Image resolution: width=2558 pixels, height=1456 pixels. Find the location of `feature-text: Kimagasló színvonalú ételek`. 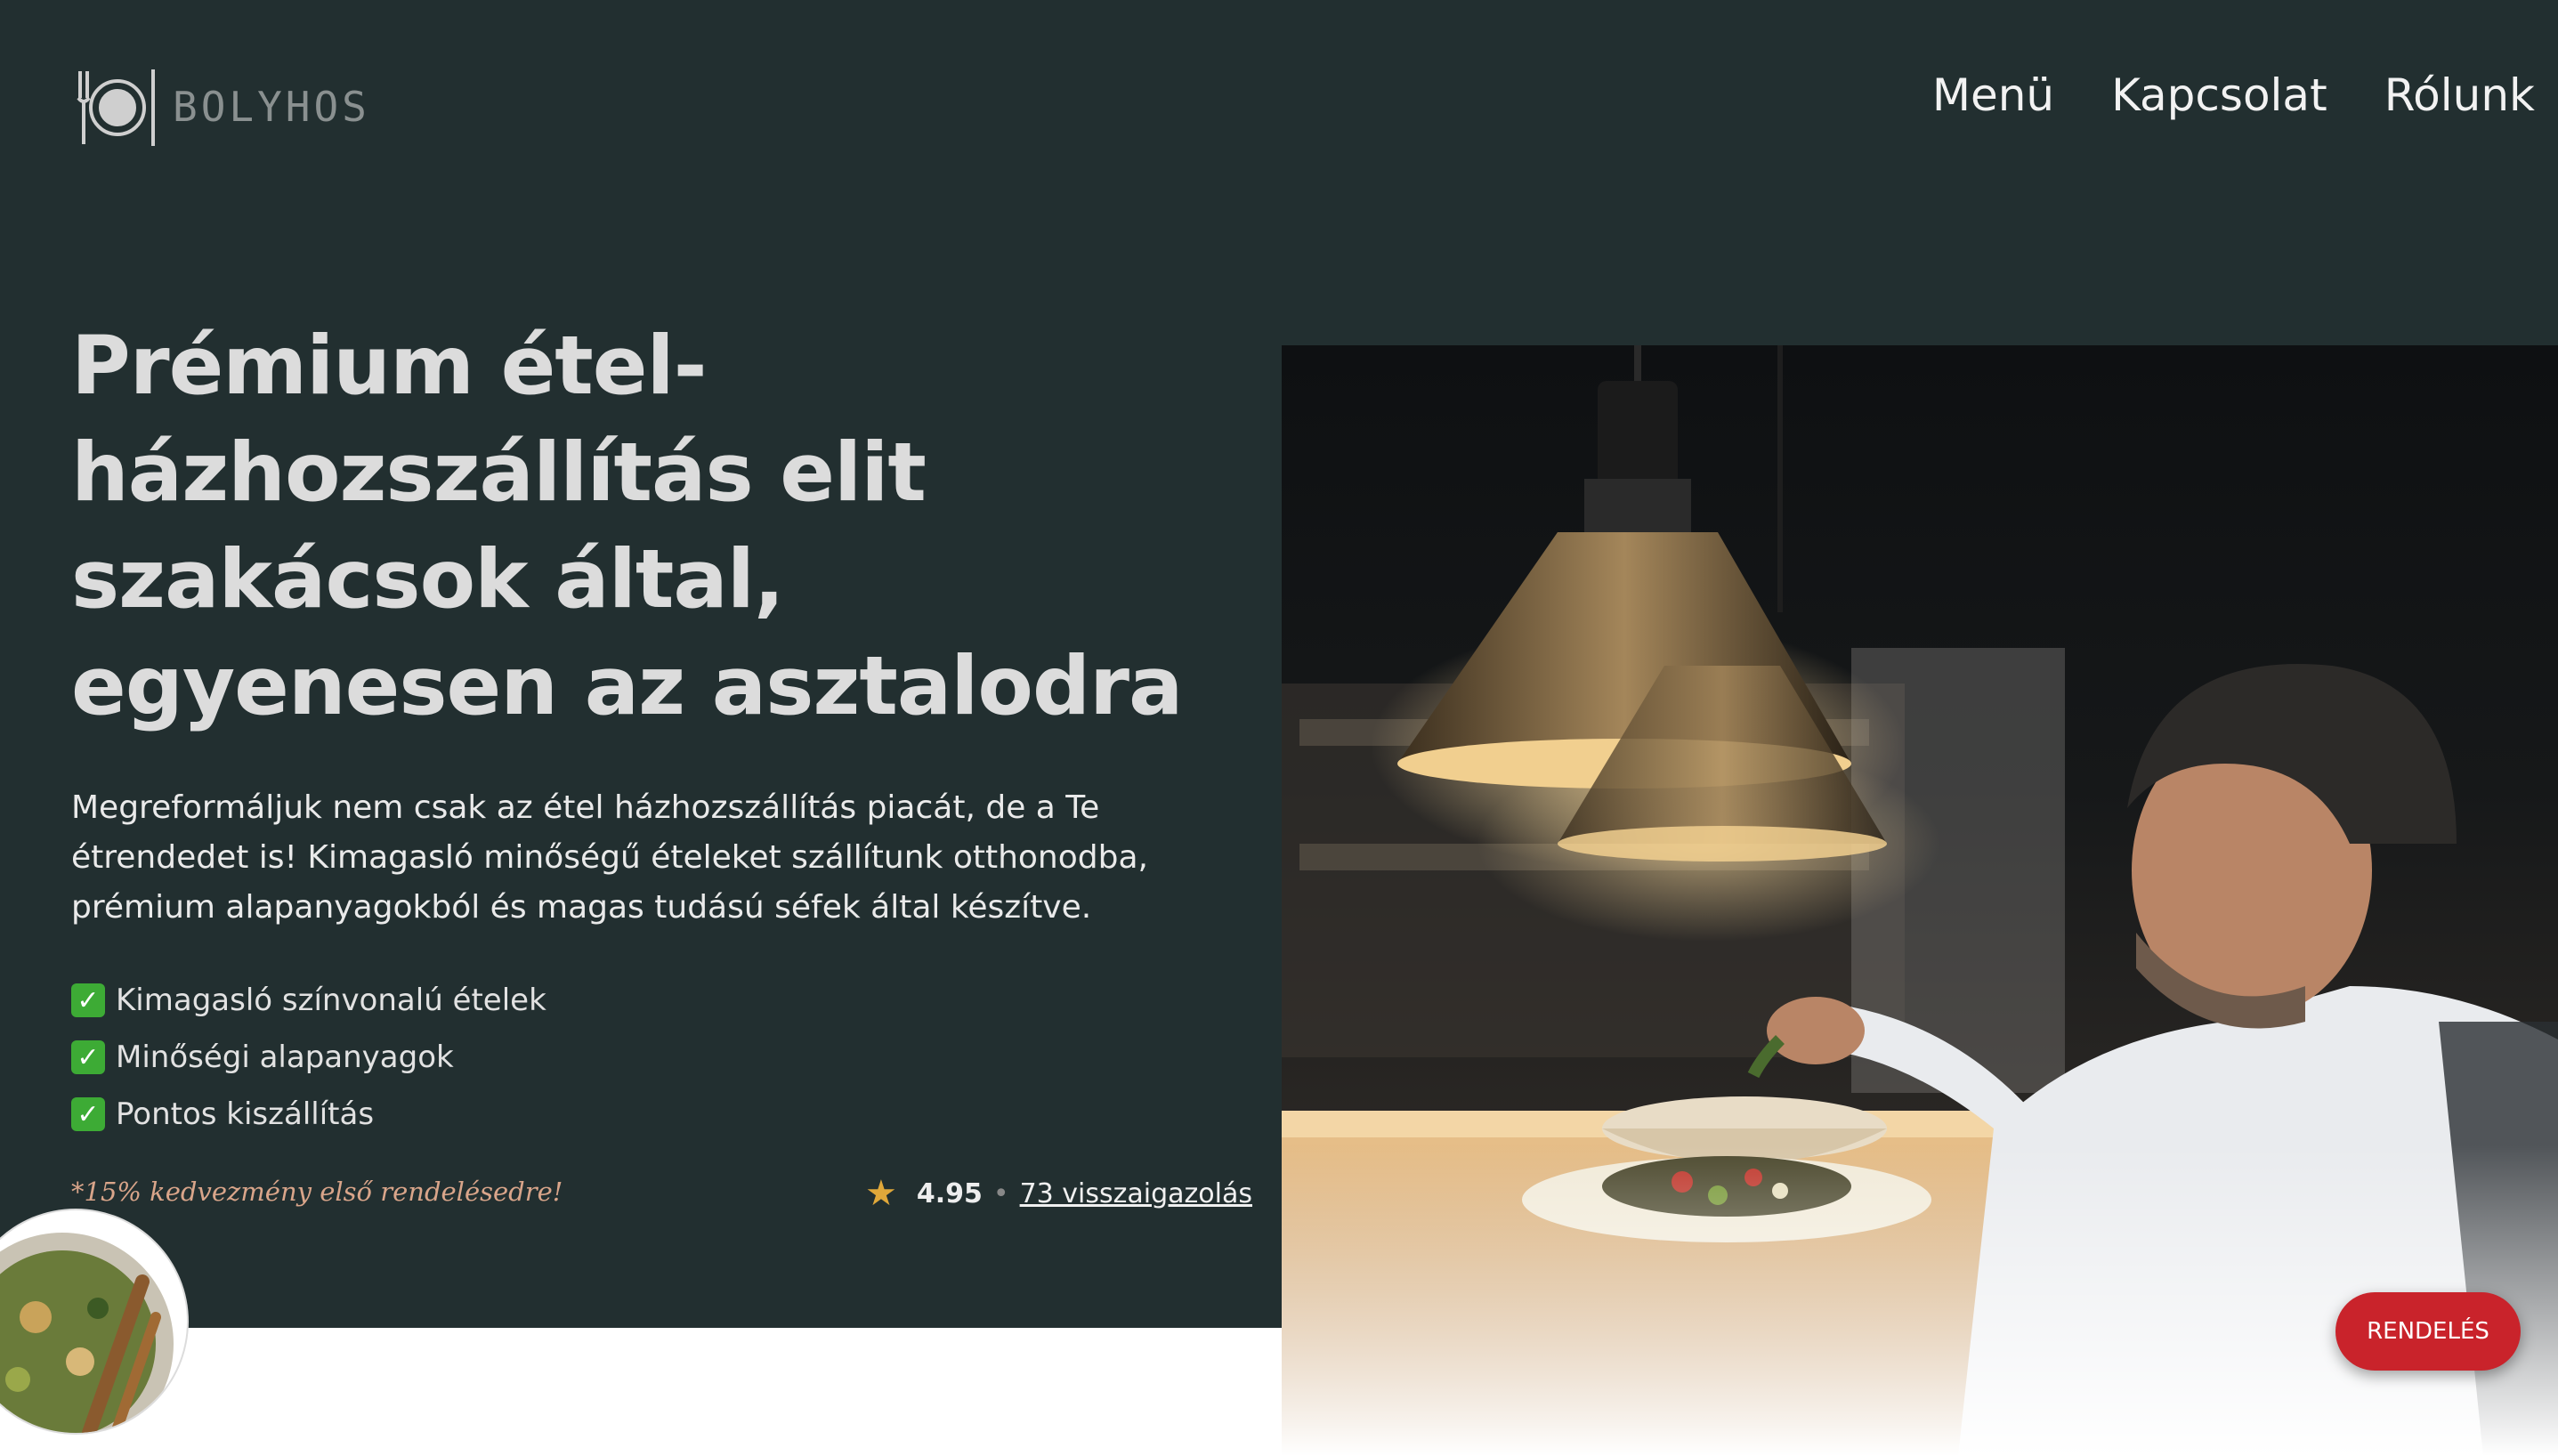

feature-text: Kimagasló színvonalú ételek is located at coordinates (331, 1000).